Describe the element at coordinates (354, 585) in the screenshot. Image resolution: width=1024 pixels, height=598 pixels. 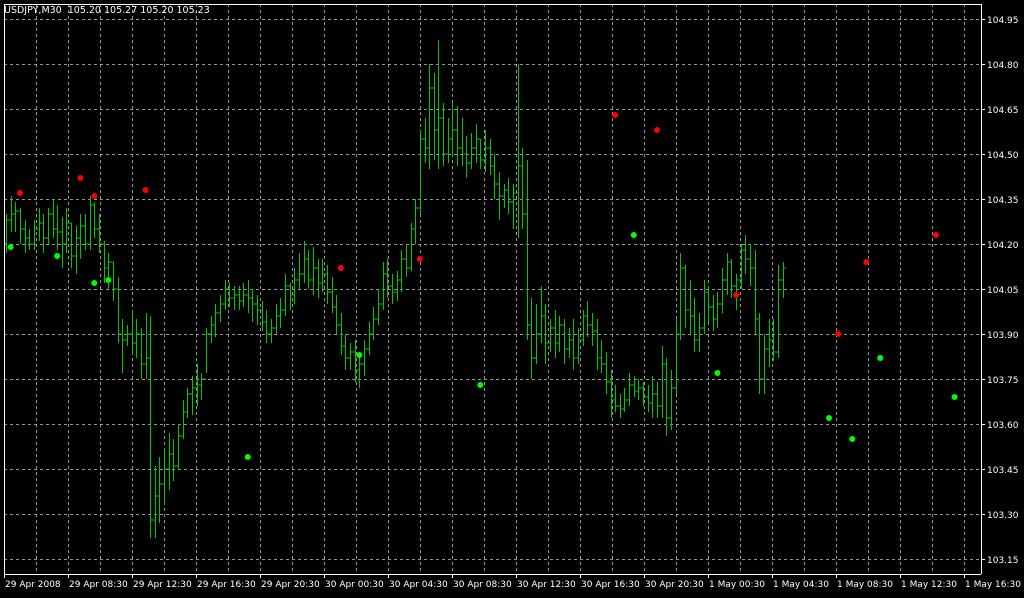
I see `x-tick-label: 30 Apr 00:30` at that location.